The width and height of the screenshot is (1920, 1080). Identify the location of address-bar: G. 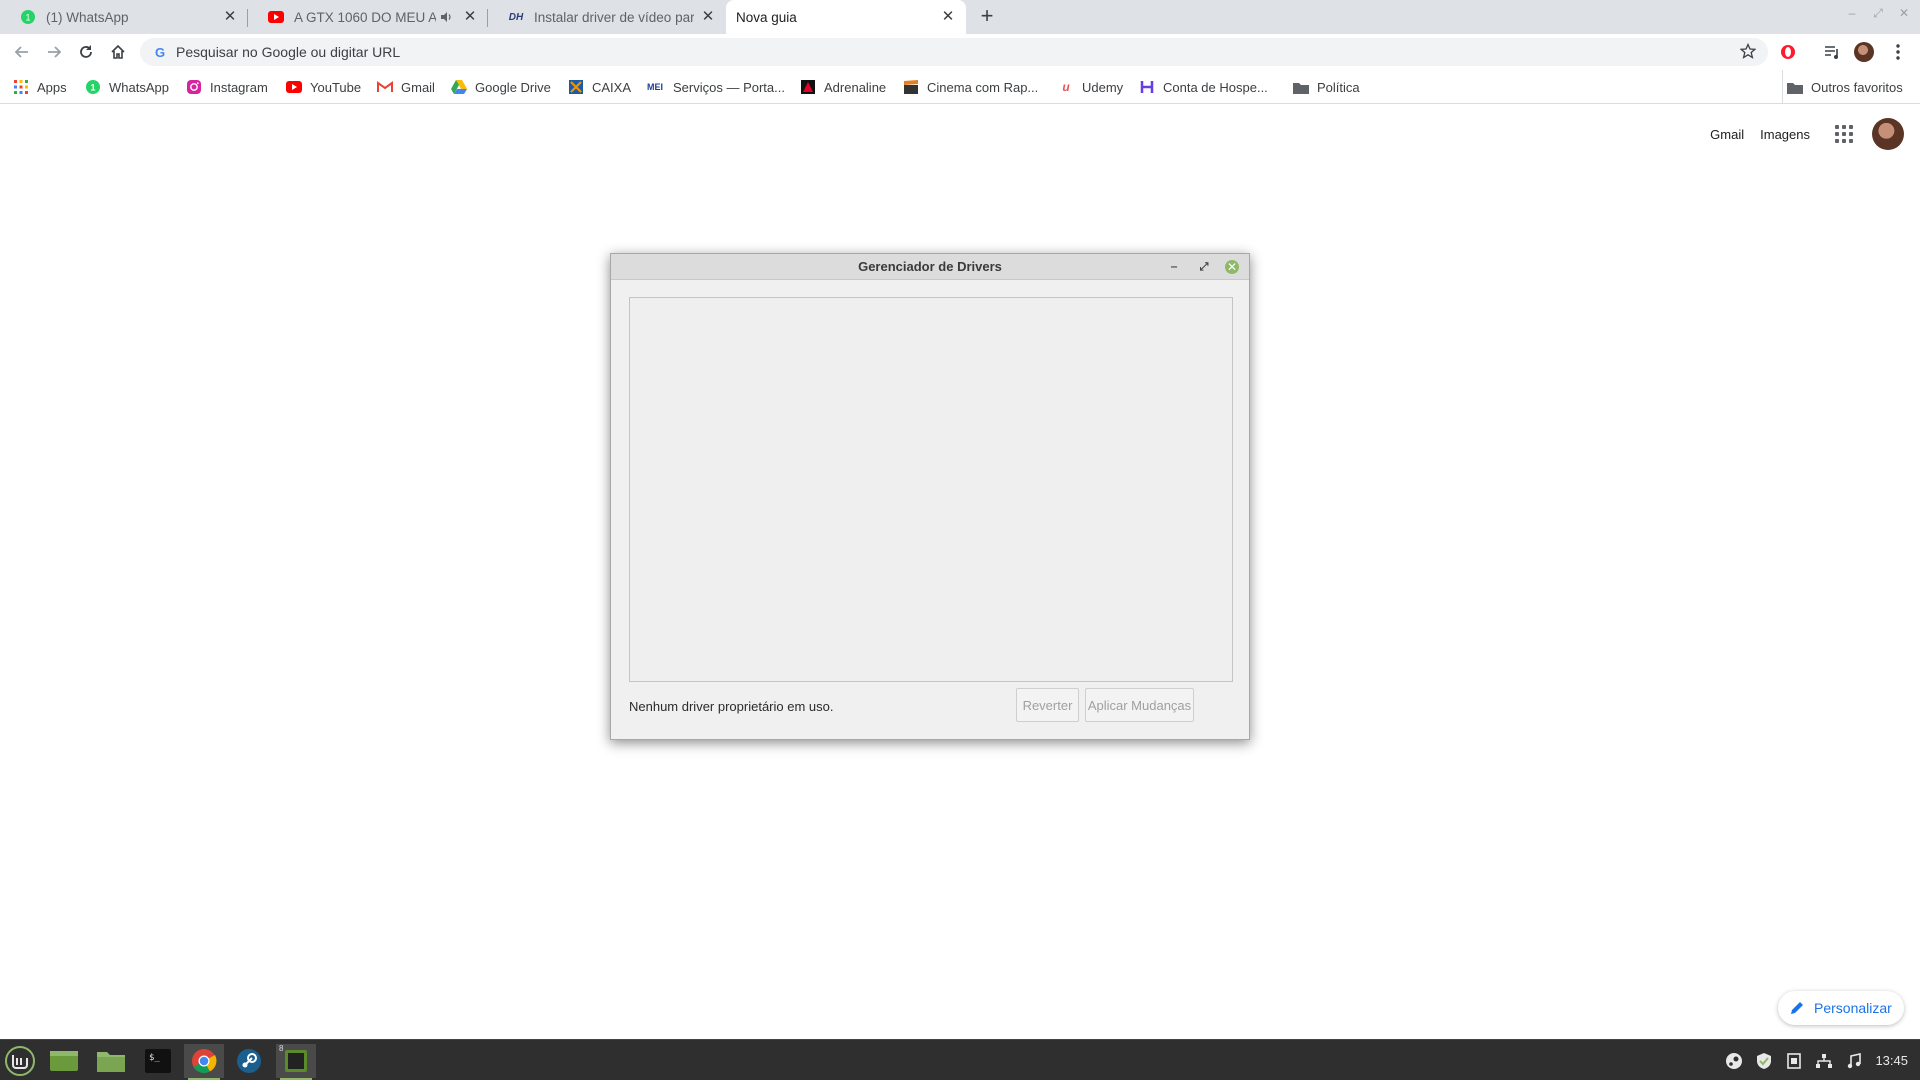
(954, 52).